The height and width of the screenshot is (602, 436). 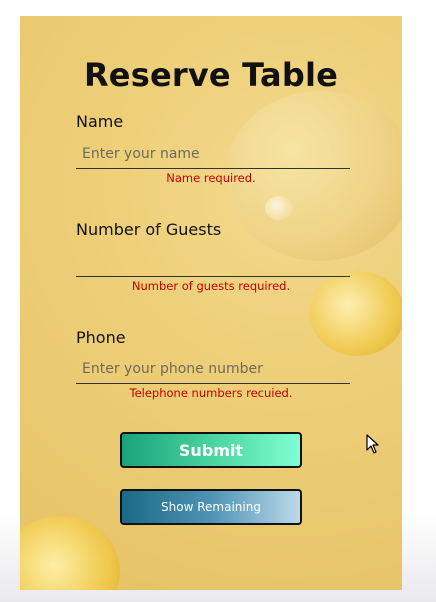 I want to click on background-bubble, so click(x=70, y=553).